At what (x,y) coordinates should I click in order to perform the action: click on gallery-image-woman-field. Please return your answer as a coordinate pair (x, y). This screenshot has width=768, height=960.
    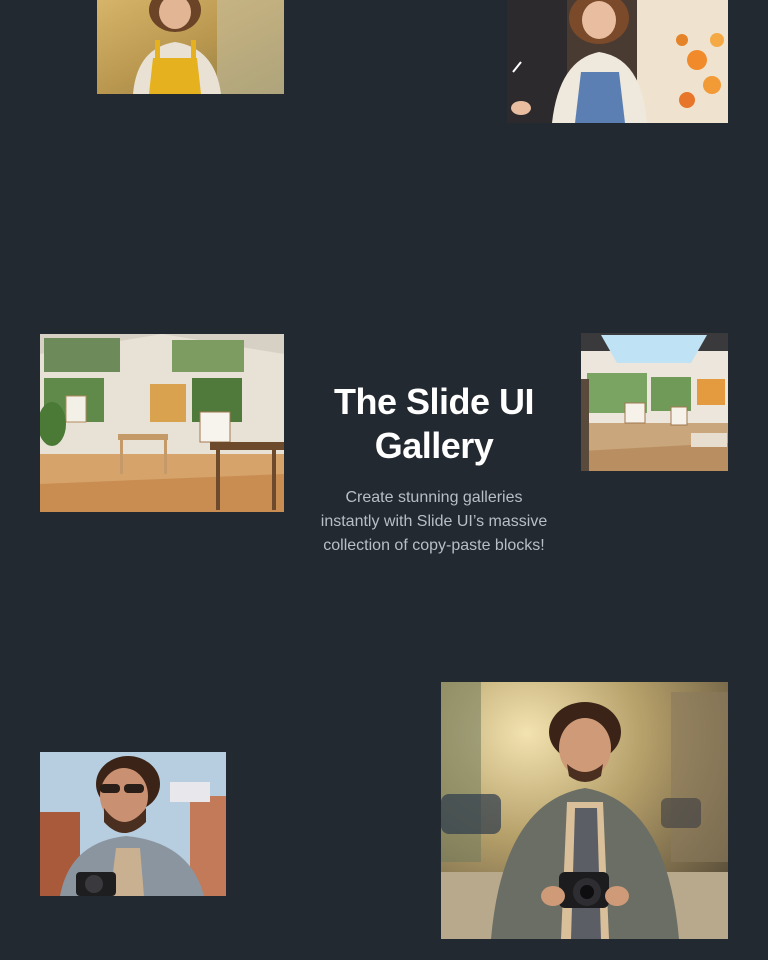
    Looking at the image, I should click on (190, 47).